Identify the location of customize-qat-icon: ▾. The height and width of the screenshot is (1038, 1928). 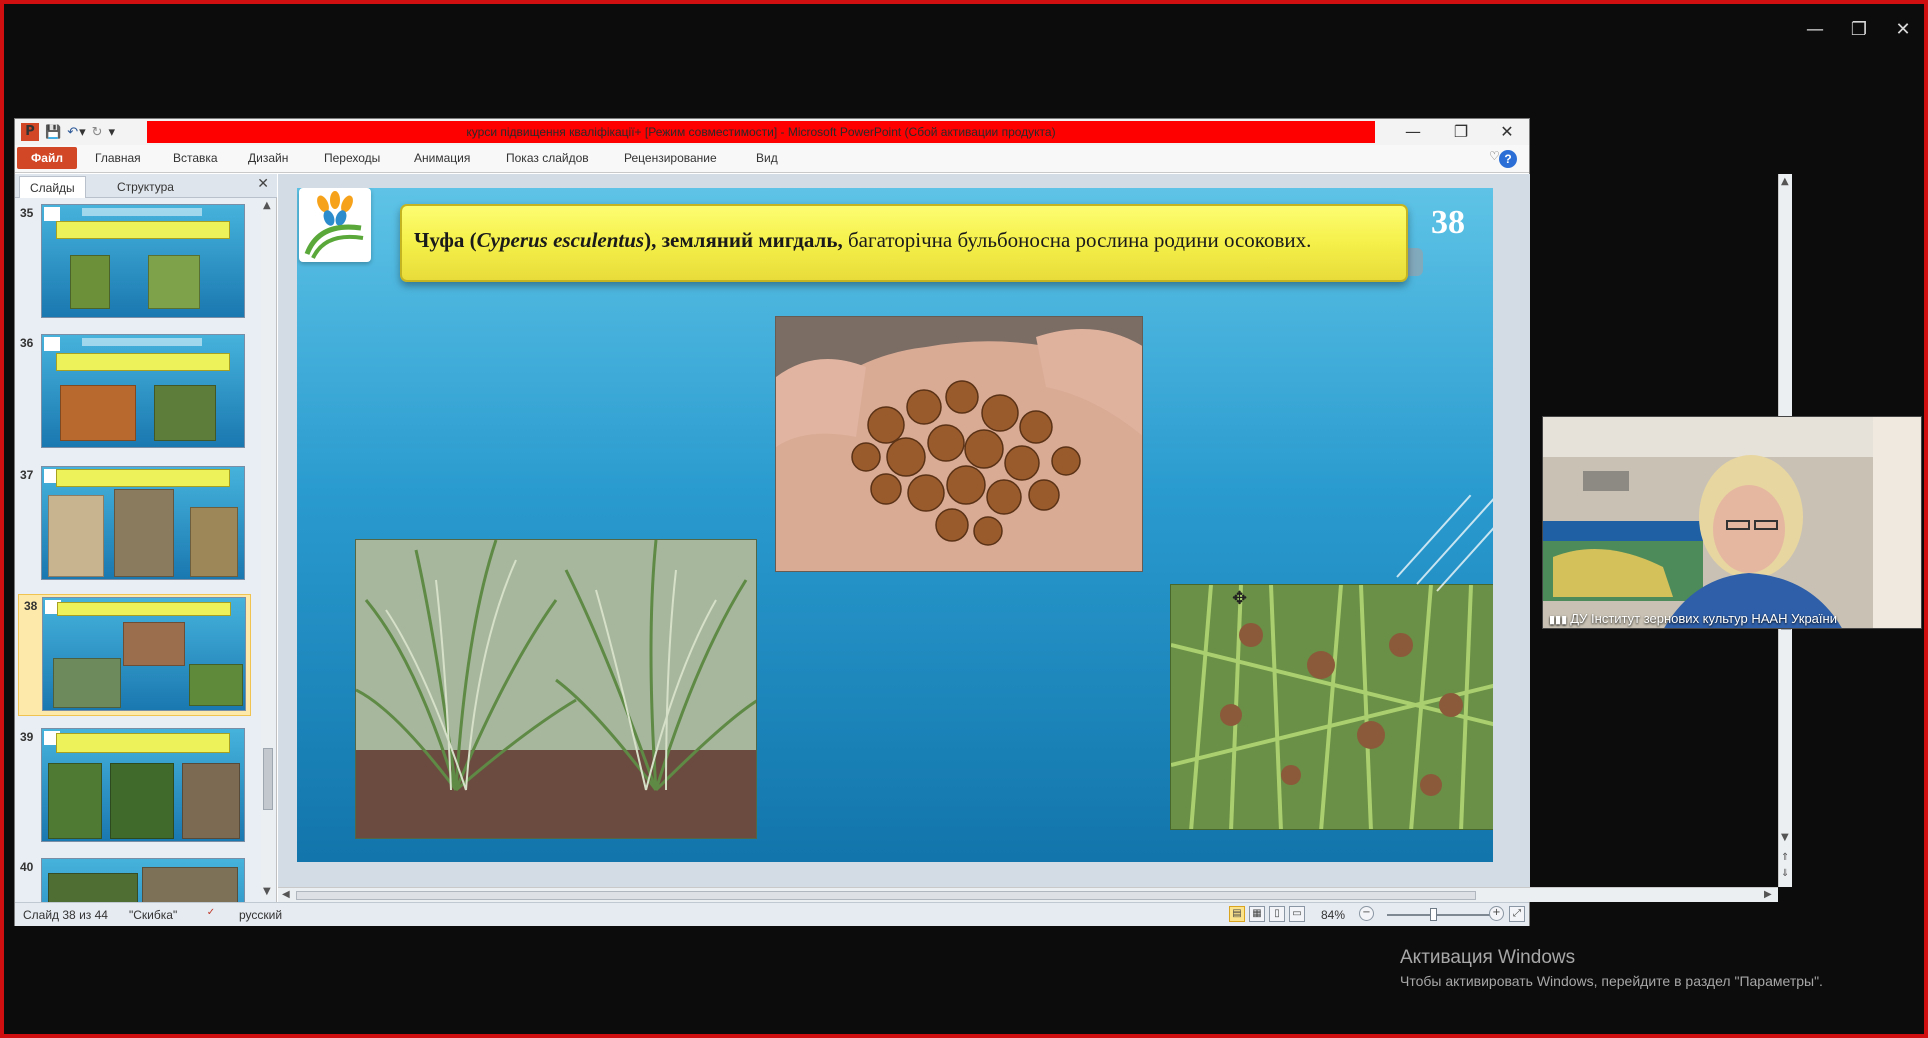
(112, 132).